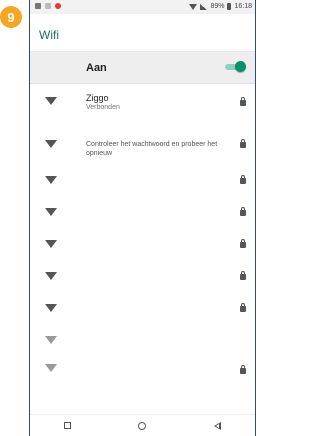 Image resolution: width=320 pixels, height=436 pixels. Describe the element at coordinates (103, 107) in the screenshot. I see `network-status: Verbonden` at that location.